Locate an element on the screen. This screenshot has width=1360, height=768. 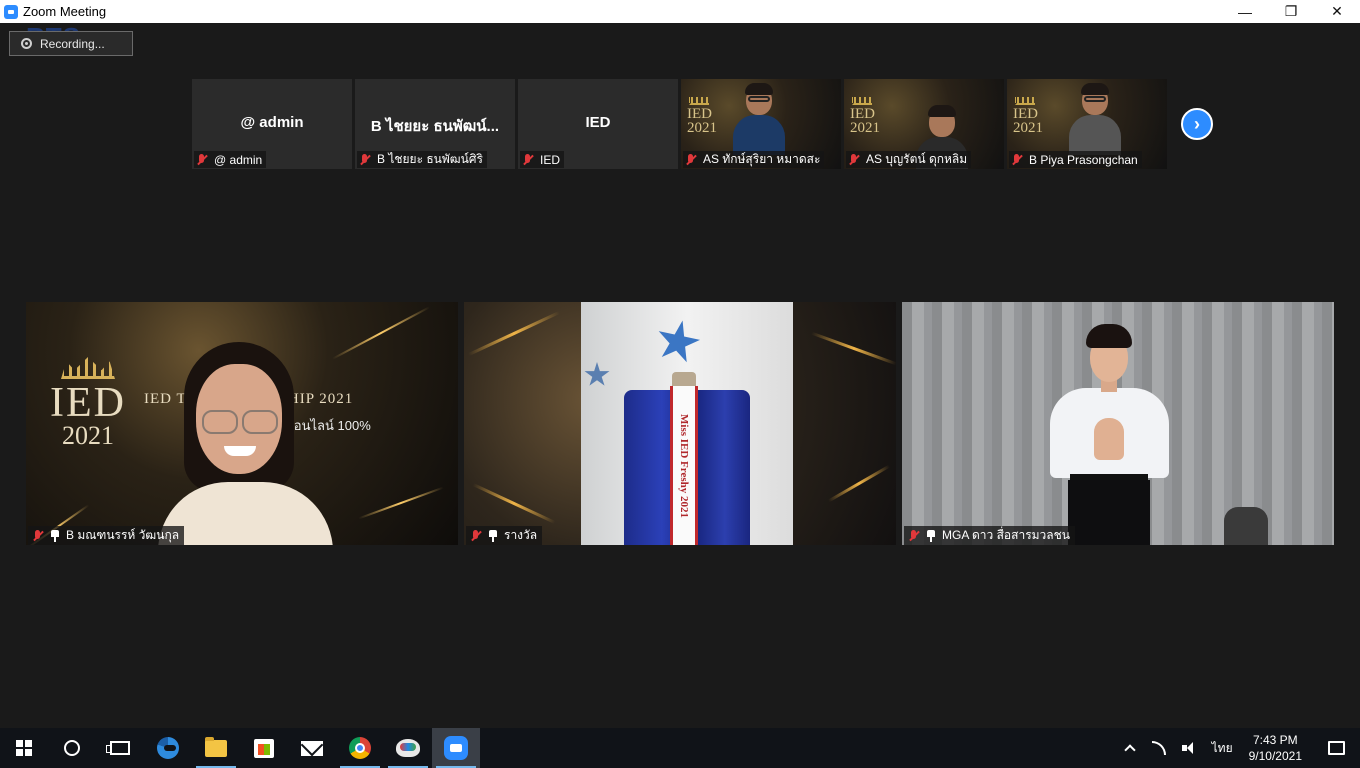
participant-label: B มณฑนรรห์ วัฒนกุล is located at coordinates (106, 535).